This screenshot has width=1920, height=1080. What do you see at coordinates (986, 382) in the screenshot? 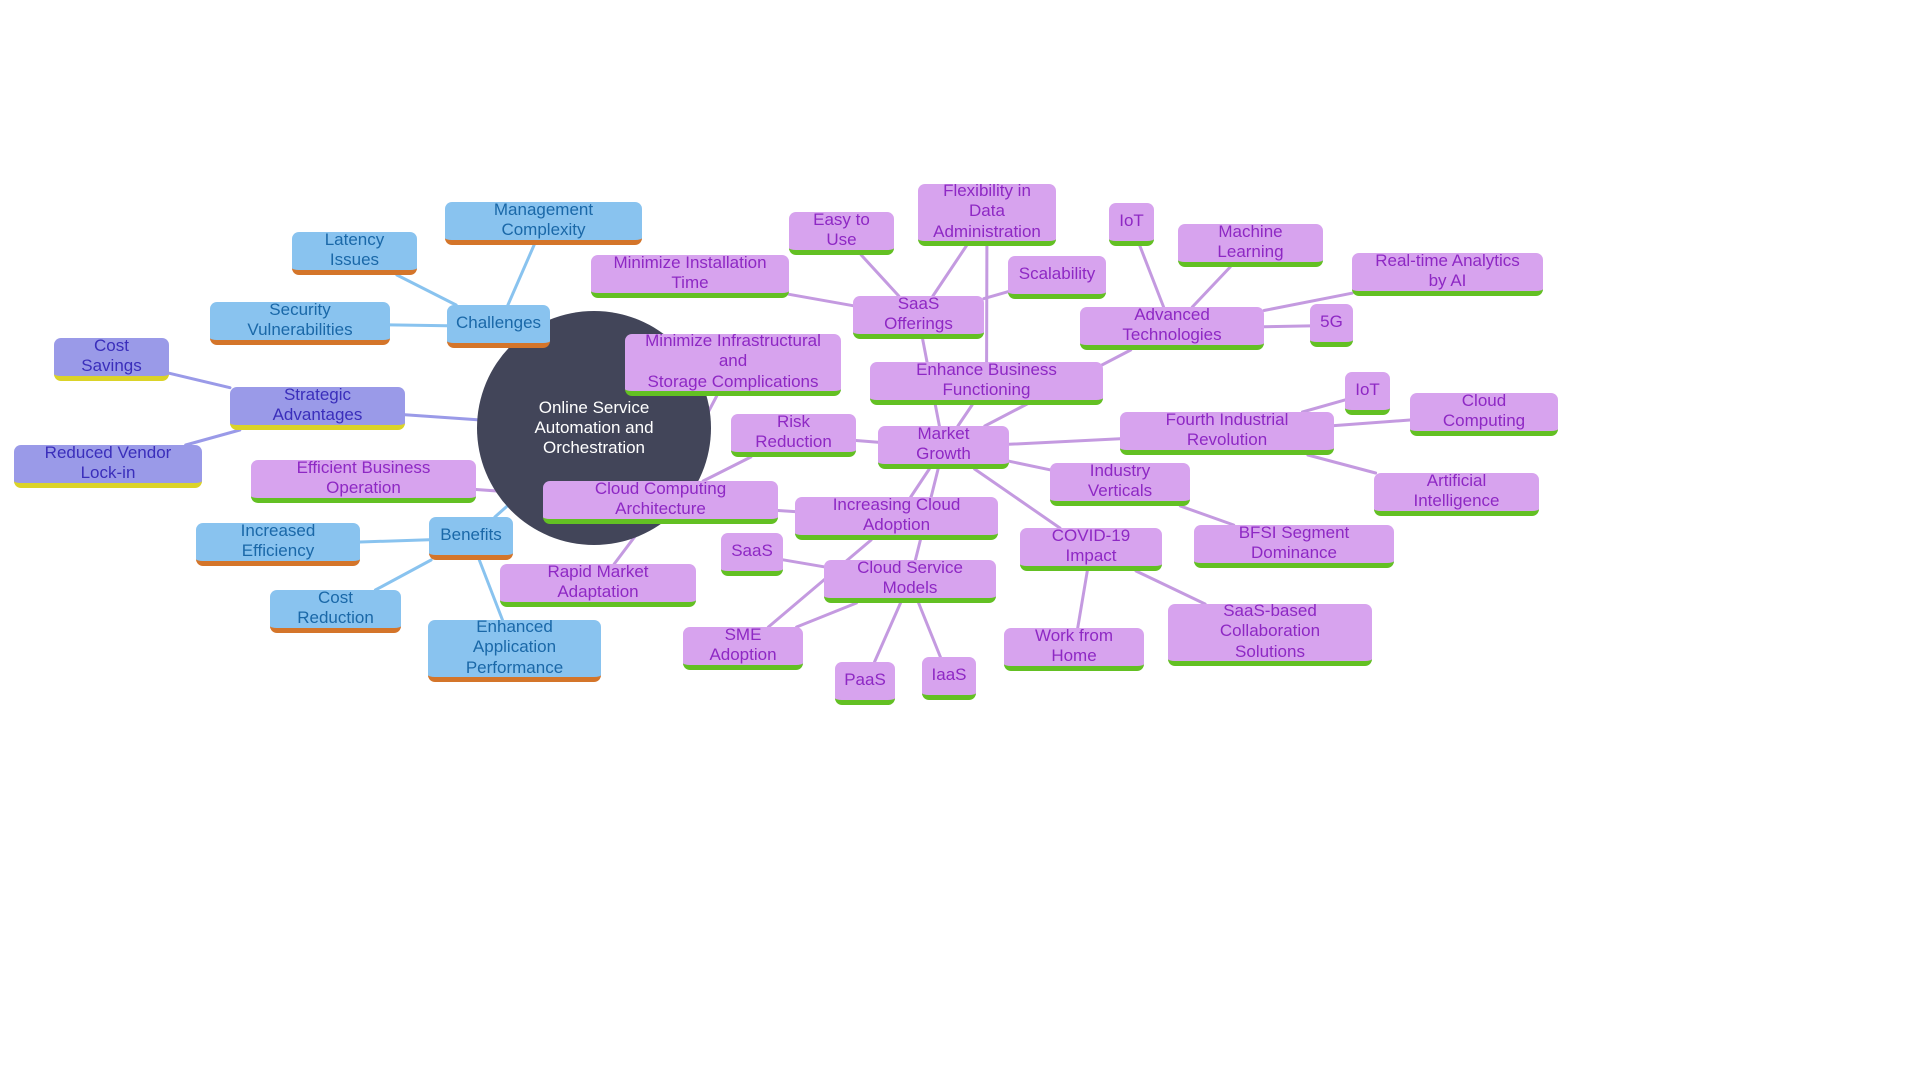
I see `topic-node-enhbusfunc: Enhance Business Functioning` at bounding box center [986, 382].